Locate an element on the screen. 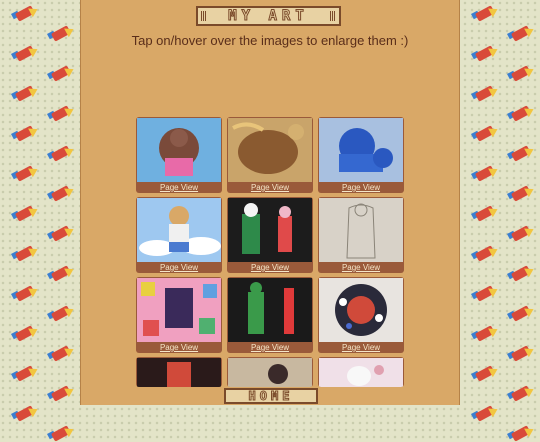 The height and width of the screenshot is (442, 540). left-pencil-pattern is located at coordinates (40, 221).